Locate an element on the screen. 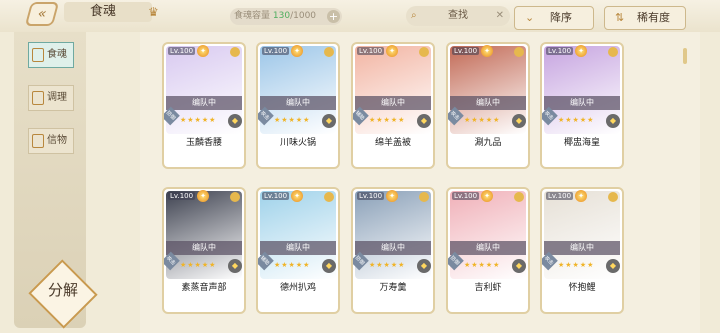 This screenshot has width=720, height=333. character-card: Lv.100 ✦ 编队中 攻击 ★★★★★ ◆ 素蒸音声部 is located at coordinates (204, 250).